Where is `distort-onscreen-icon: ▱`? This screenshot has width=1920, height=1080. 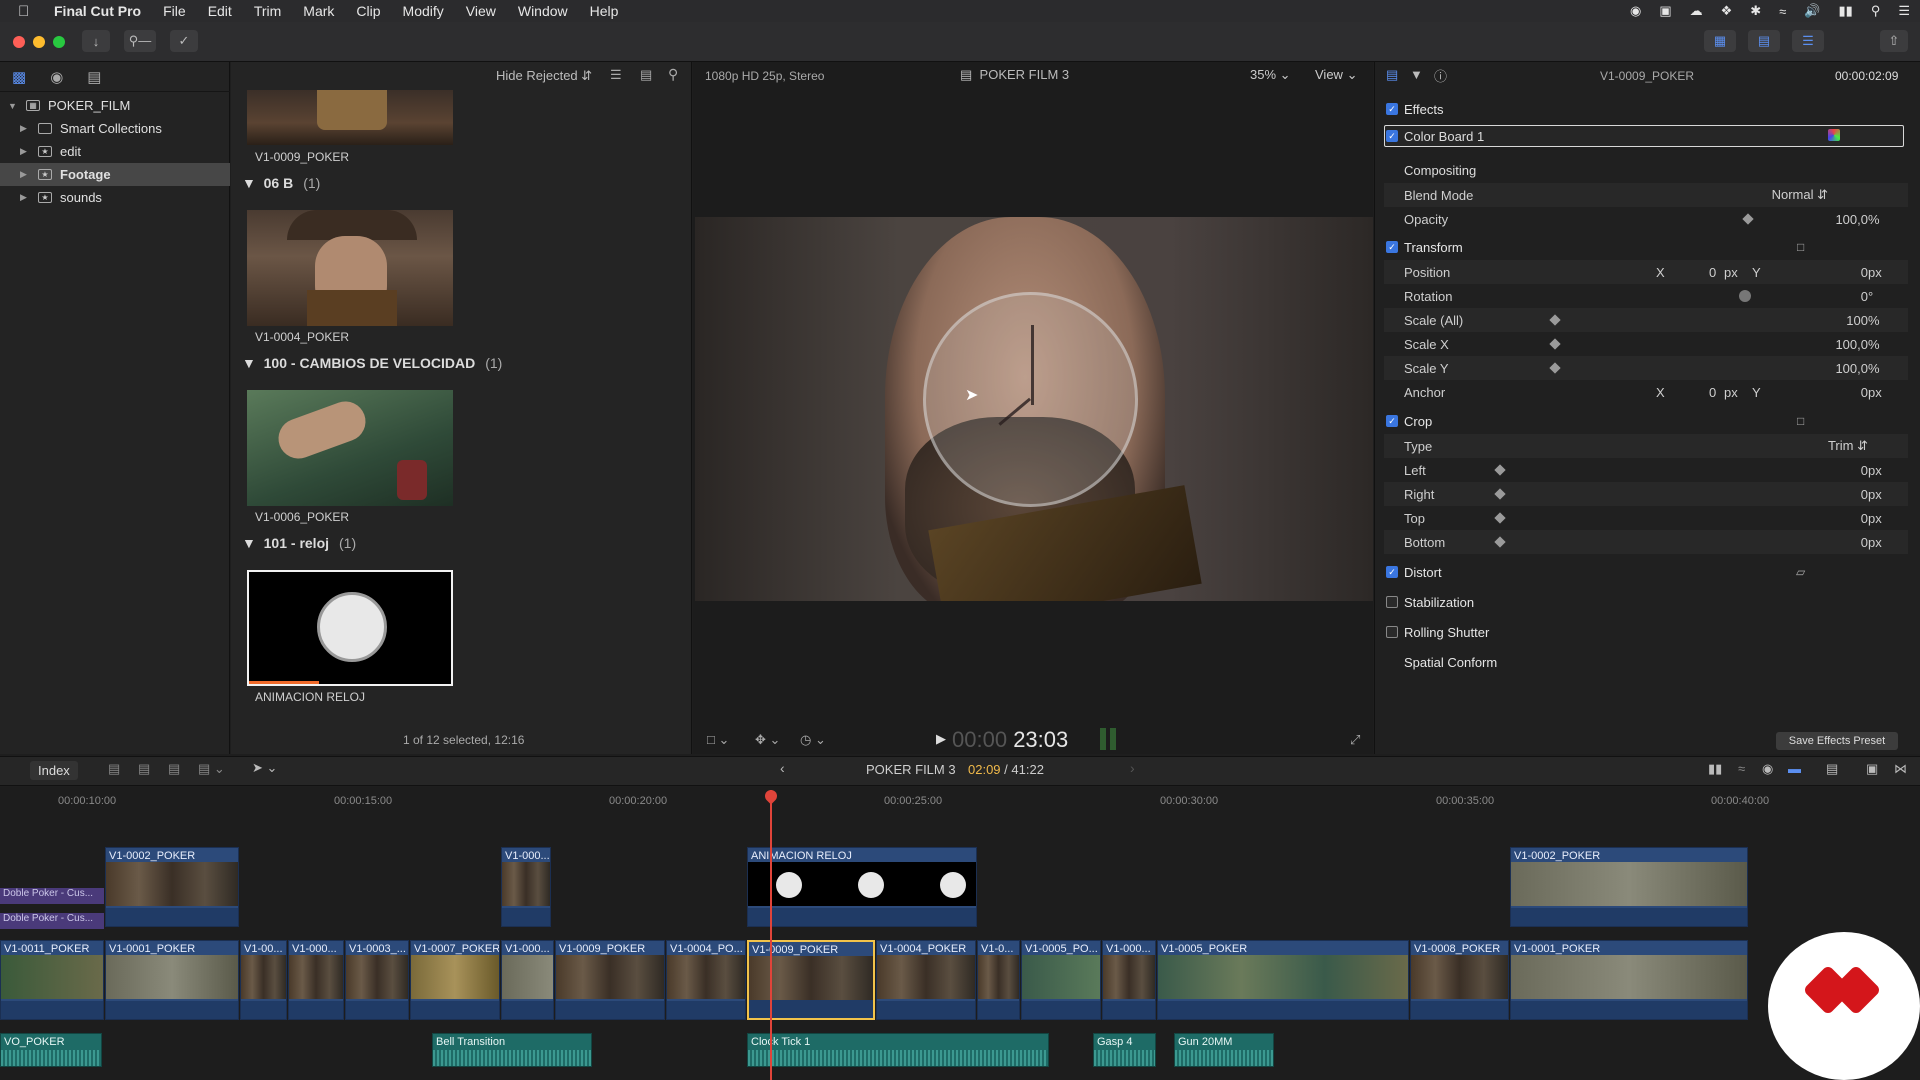 distort-onscreen-icon: ▱ is located at coordinates (1800, 572).